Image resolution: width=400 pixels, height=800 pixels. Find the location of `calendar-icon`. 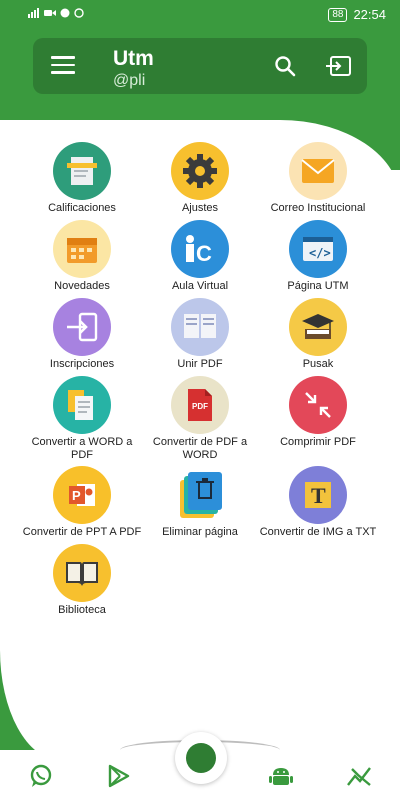

calendar-icon is located at coordinates (82, 249).